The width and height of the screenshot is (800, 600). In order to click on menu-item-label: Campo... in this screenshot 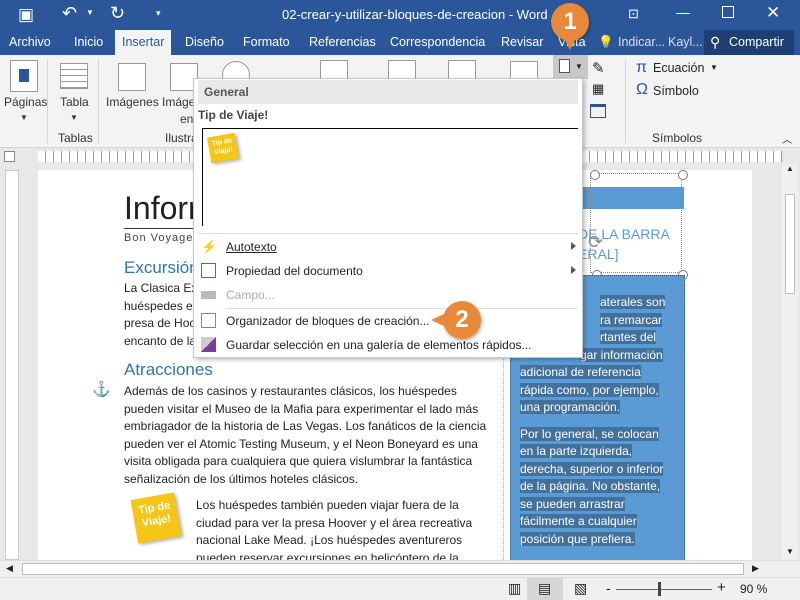, I will do `click(250, 295)`.